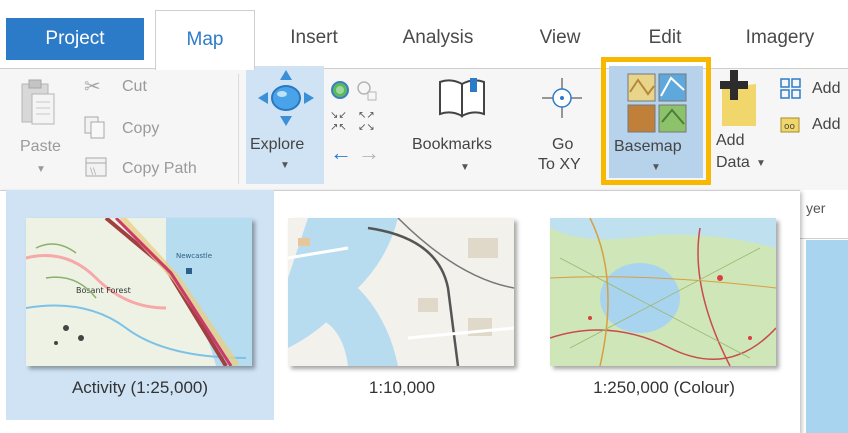 This screenshot has height=433, width=848. What do you see at coordinates (826, 88) in the screenshot?
I see `add-preset-label: Add` at bounding box center [826, 88].